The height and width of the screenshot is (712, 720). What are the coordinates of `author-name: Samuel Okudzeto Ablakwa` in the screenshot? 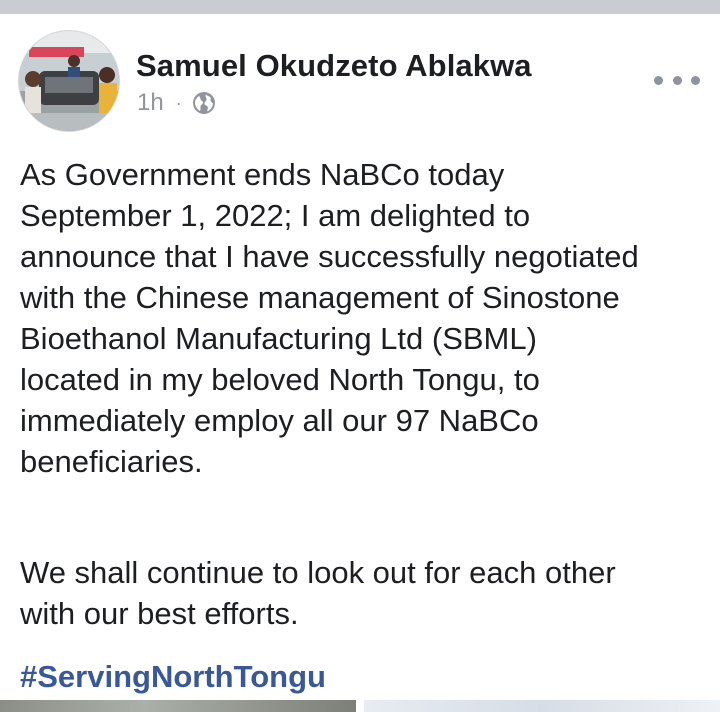 It's located at (334, 66).